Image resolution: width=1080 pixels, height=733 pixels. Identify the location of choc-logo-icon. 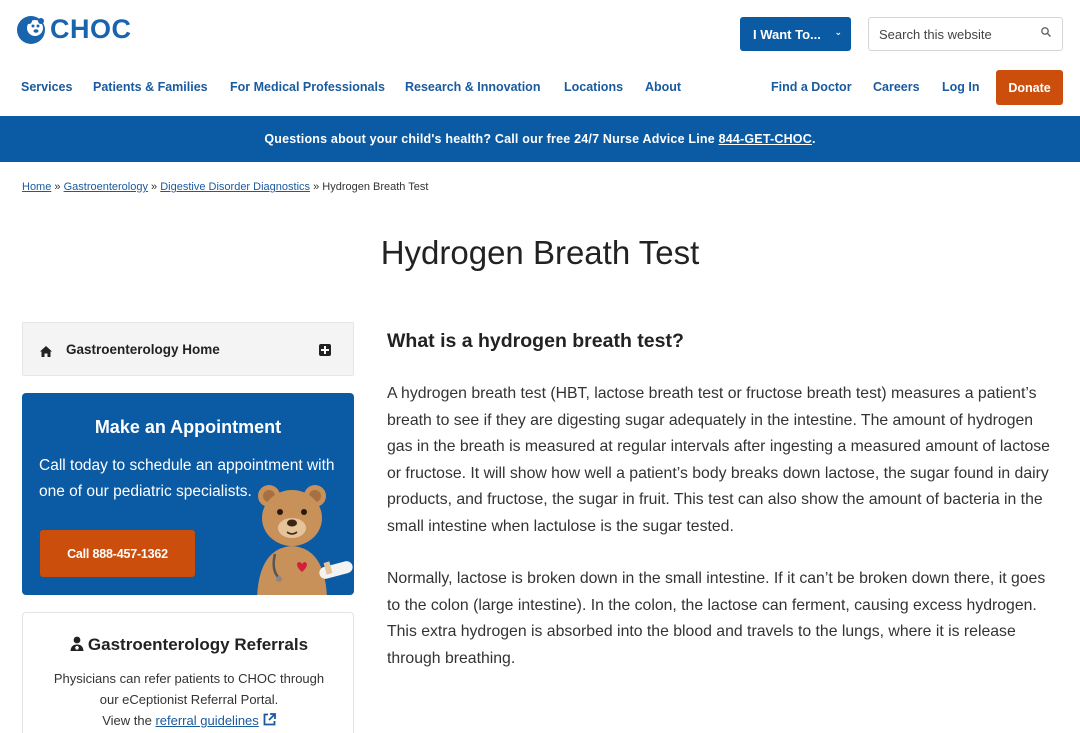
(31, 30).